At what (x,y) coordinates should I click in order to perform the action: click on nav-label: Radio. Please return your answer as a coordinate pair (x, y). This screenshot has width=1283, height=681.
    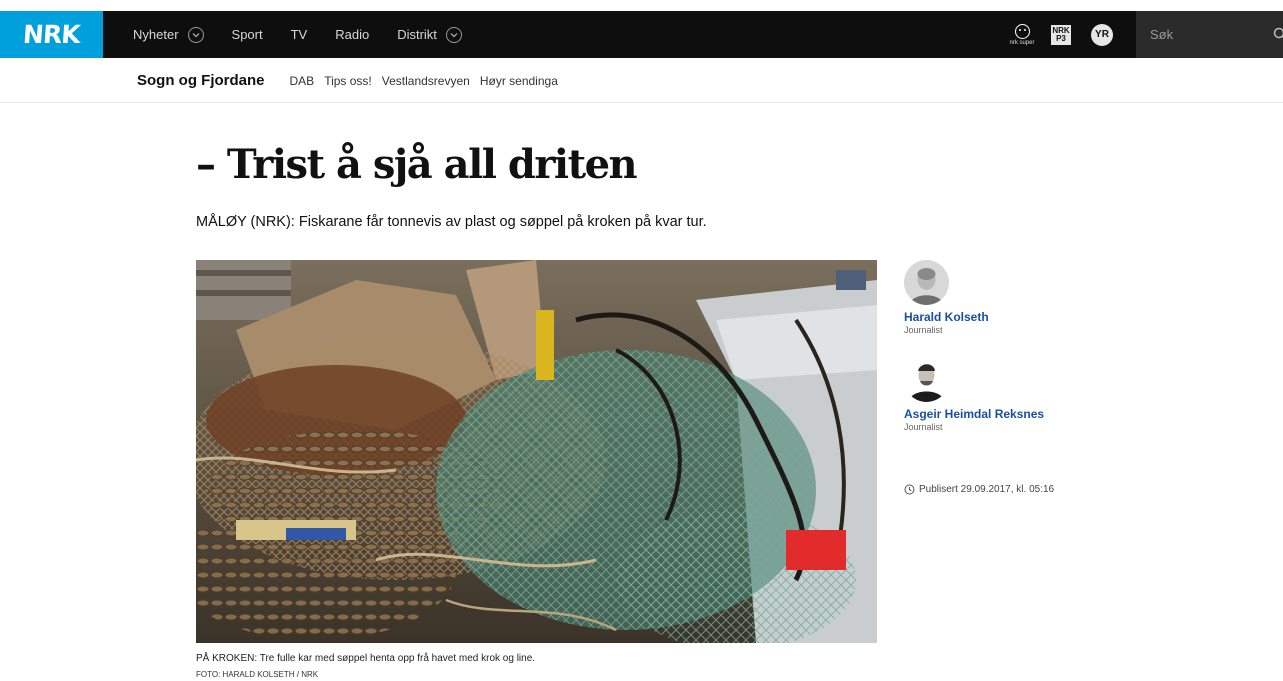
    Looking at the image, I should click on (352, 34).